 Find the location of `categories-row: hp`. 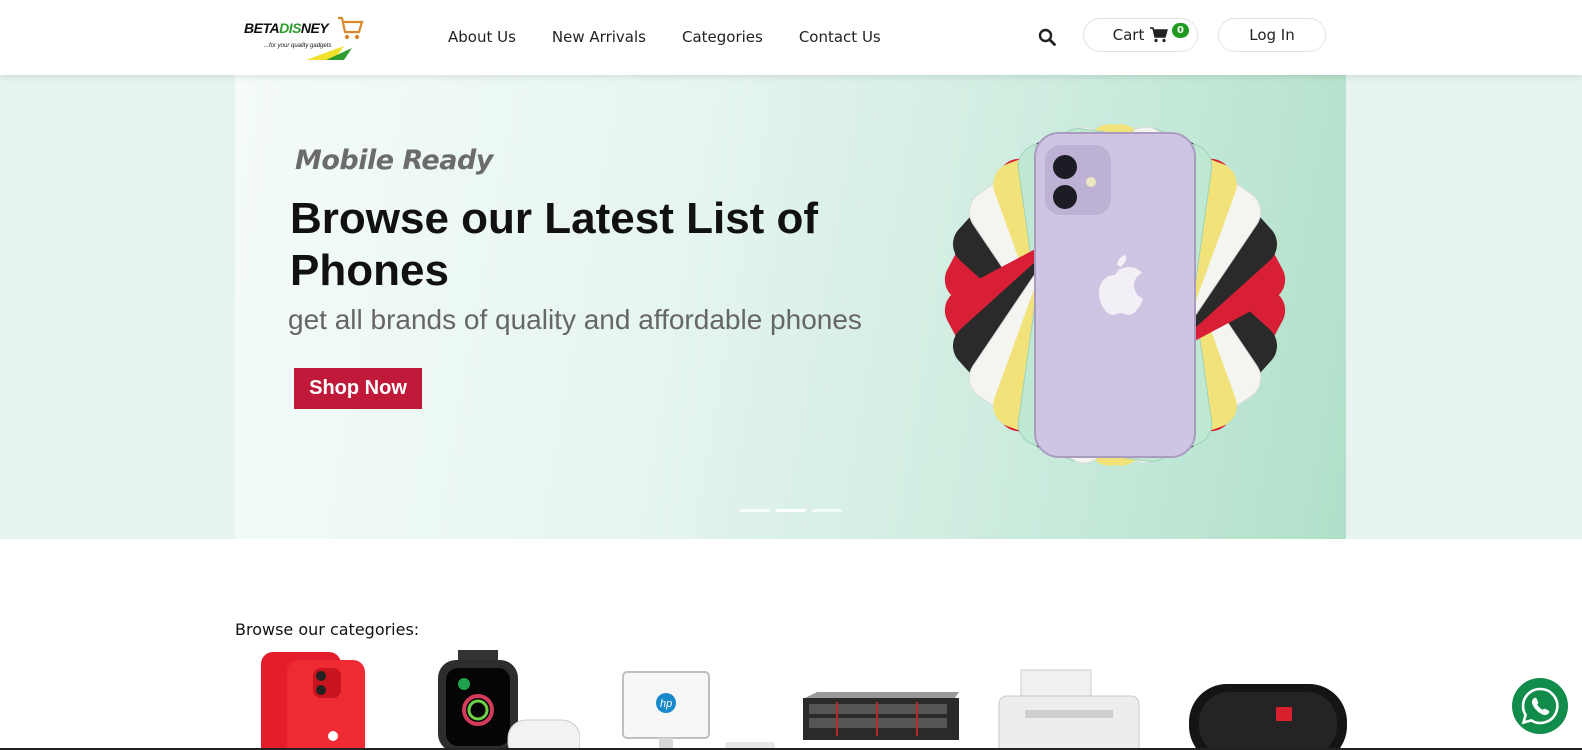

categories-row: hp is located at coordinates (791, 700).